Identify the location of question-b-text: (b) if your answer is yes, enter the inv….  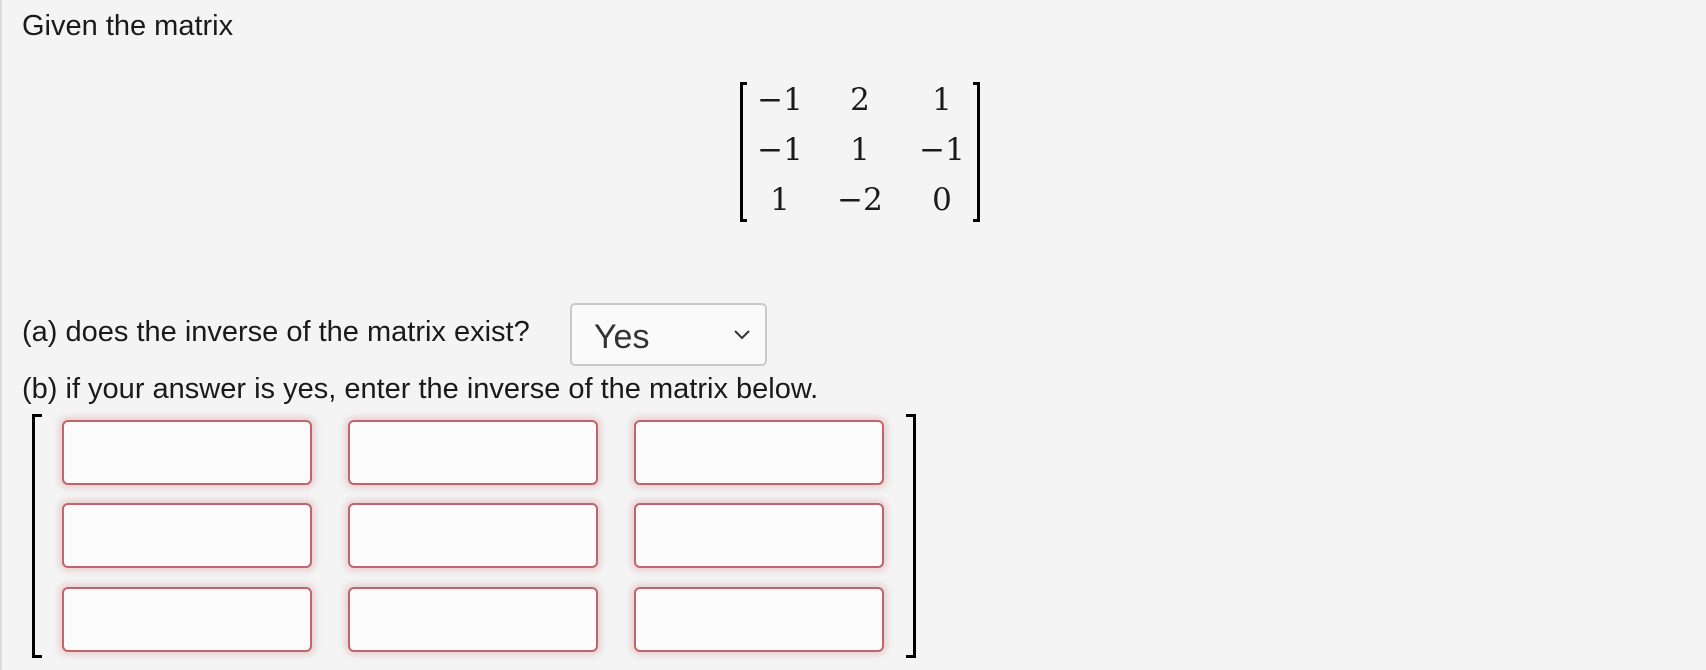
(420, 389).